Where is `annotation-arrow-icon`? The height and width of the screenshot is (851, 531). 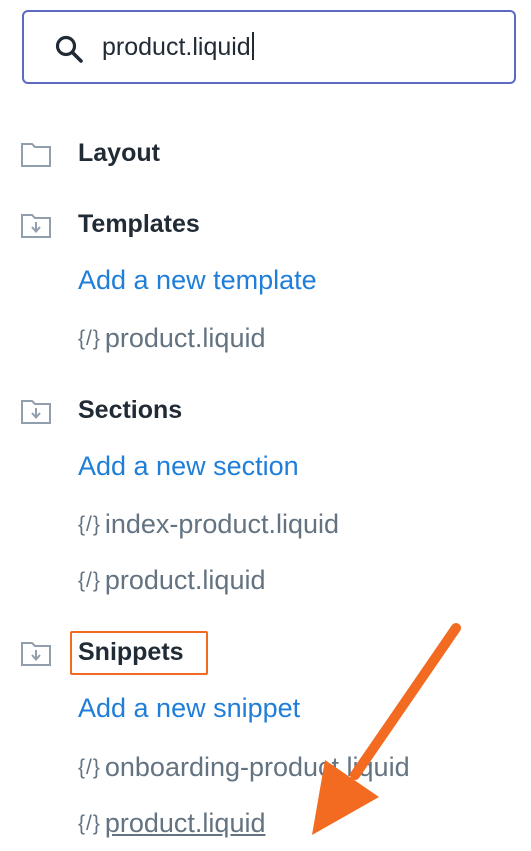 annotation-arrow-icon is located at coordinates (386, 729).